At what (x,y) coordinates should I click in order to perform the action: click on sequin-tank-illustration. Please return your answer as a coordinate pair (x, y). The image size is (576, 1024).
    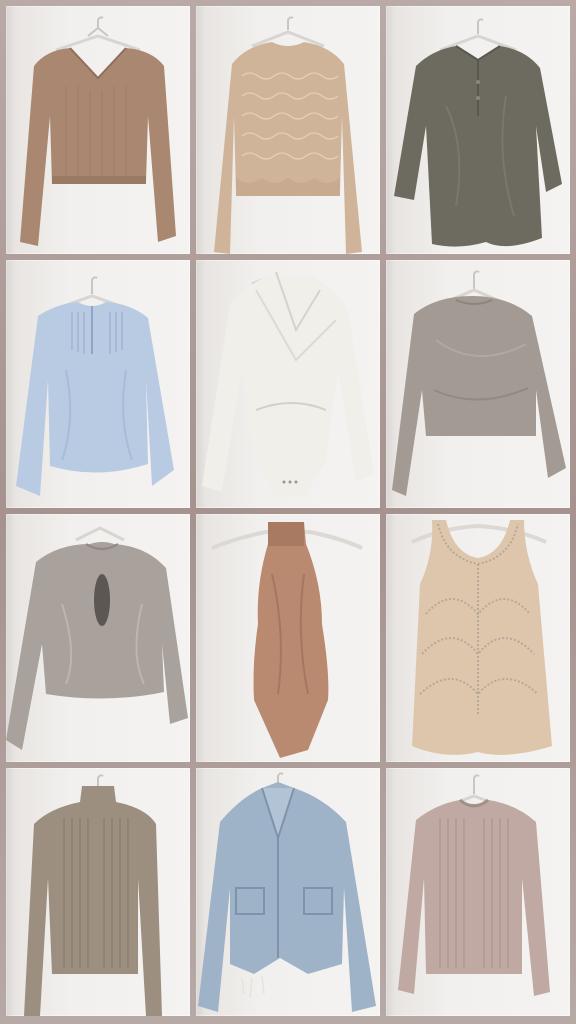
    Looking at the image, I should click on (481, 637).